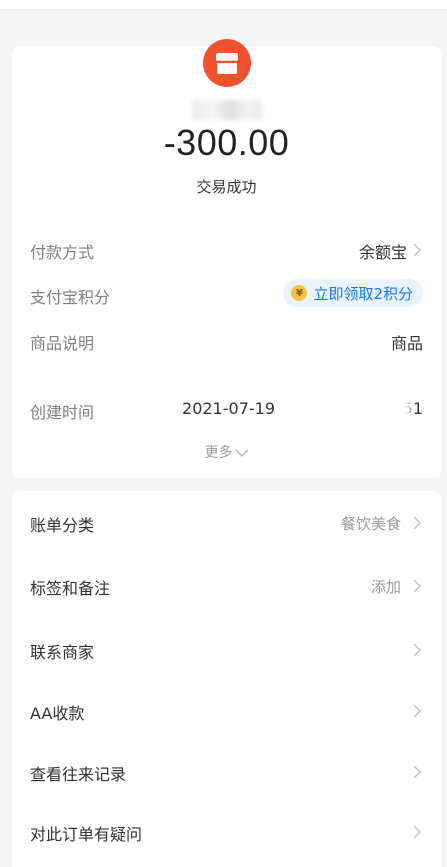 The height and width of the screenshot is (867, 447). What do you see at coordinates (226, 293) in the screenshot?
I see `alipay-points-row: 支付宝积分 ¥ 立即领取2积分` at bounding box center [226, 293].